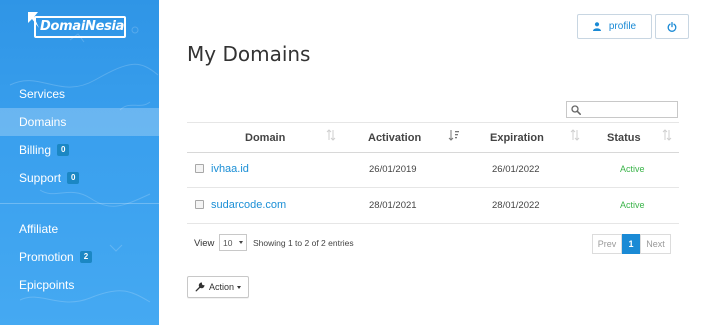  Describe the element at coordinates (576, 110) in the screenshot. I see `search-icon` at that location.